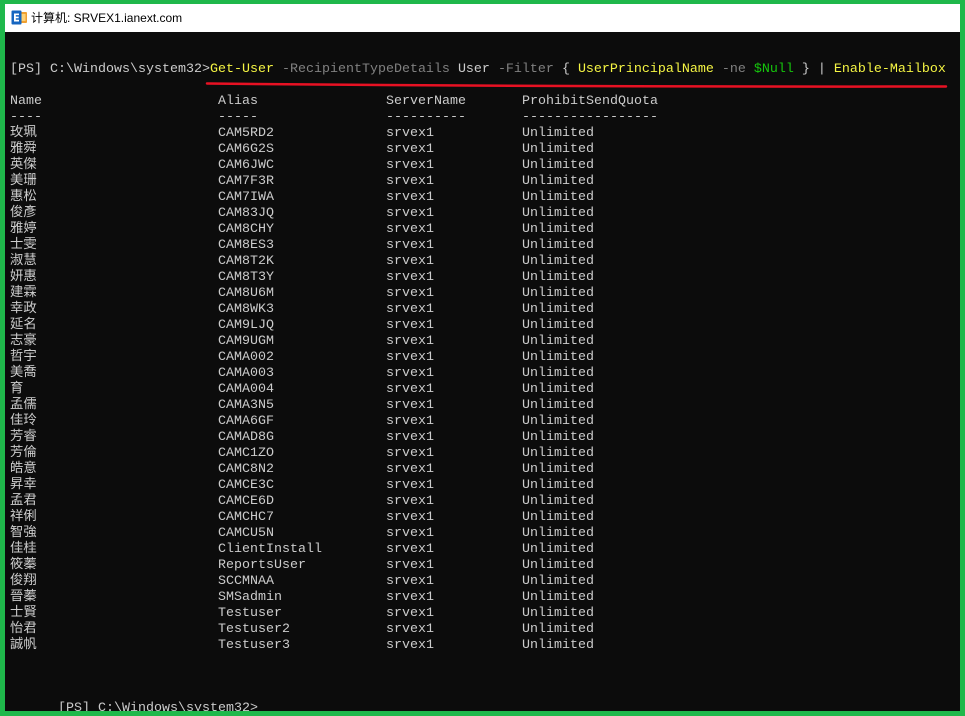 The height and width of the screenshot is (716, 965). Describe the element at coordinates (23, 565) in the screenshot. I see `cell-name: 筱蓁` at that location.